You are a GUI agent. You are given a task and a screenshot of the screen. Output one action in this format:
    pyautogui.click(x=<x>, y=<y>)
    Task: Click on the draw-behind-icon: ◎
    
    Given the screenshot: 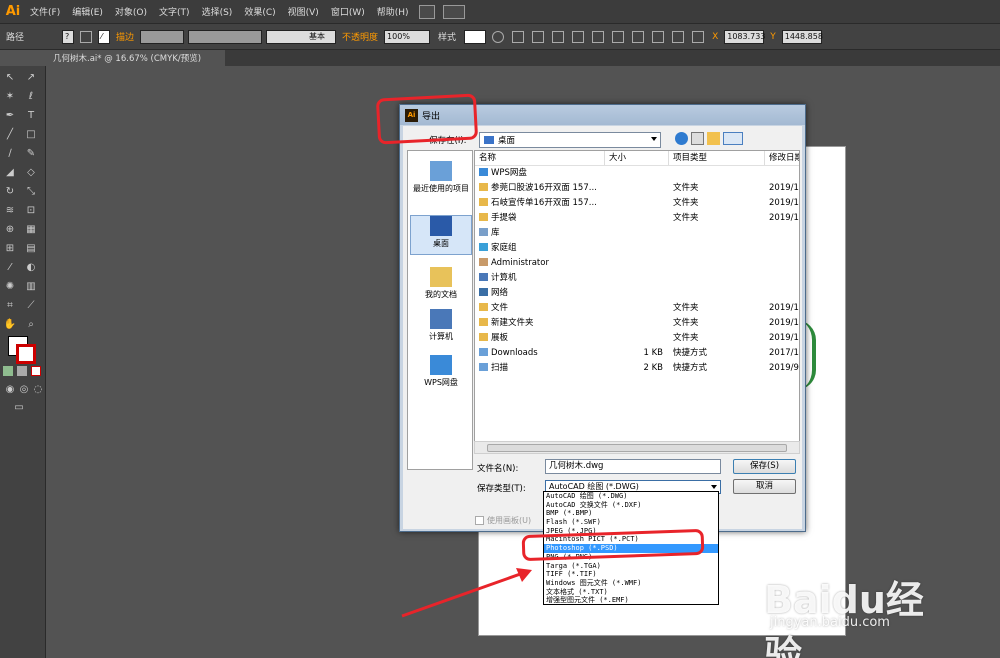 What is the action you would take?
    pyautogui.click(x=24, y=390)
    